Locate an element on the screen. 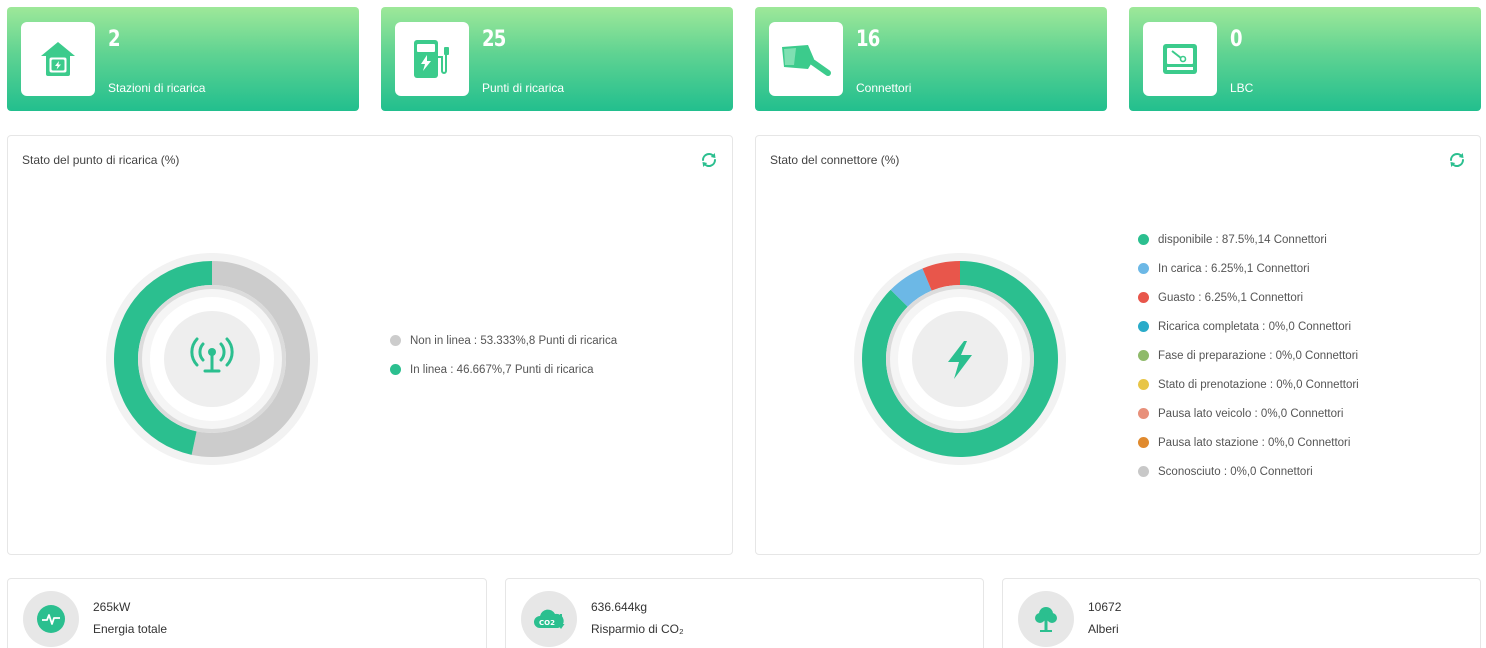 Image resolution: width=1486 pixels, height=648 pixels. legend-item: disponibile : 87.5%,14 Connettori is located at coordinates (1248, 239).